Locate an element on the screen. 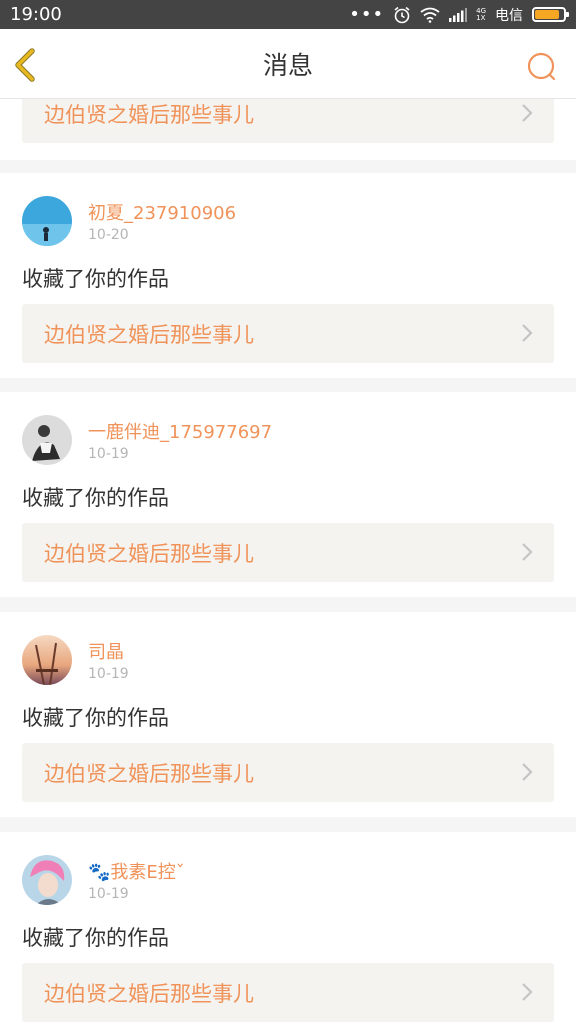 This screenshot has width=576, height=1024. username: 一鹿伴迪_175977697 is located at coordinates (180, 431).